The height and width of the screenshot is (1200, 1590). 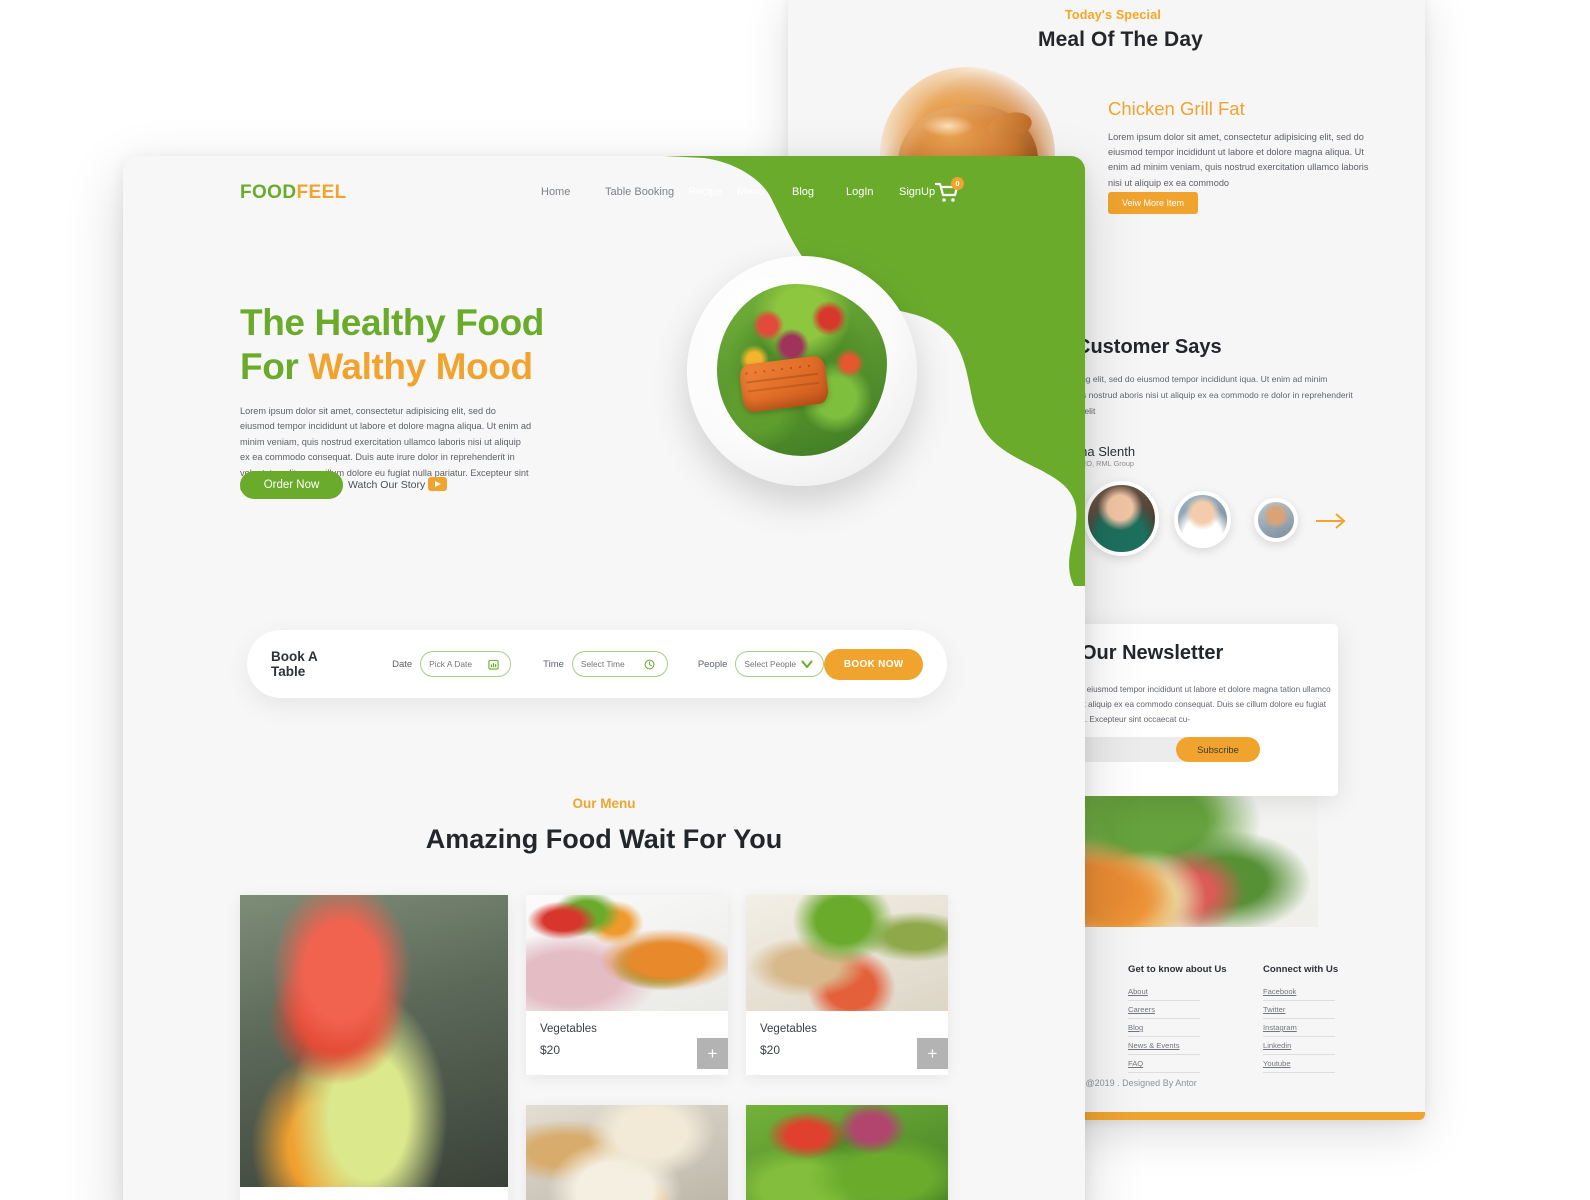 I want to click on hero-line2-orange: Walthy Mood, so click(x=420, y=366).